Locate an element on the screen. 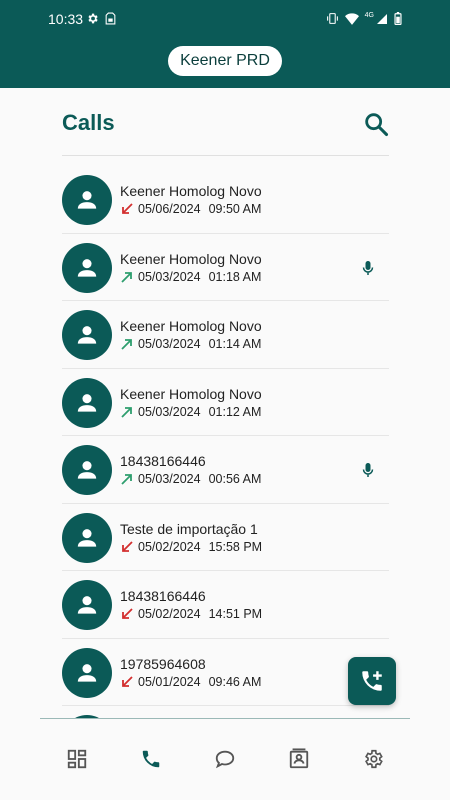 Image resolution: width=450 pixels, height=800 pixels. call-meta: 05/03/2024 01:14 AM is located at coordinates (190, 344).